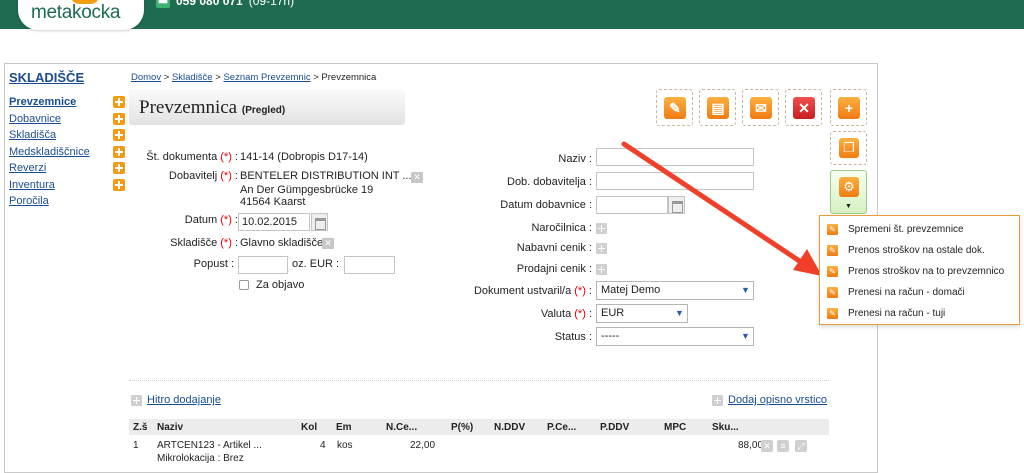 This screenshot has height=473, width=1024. I want to click on row-zs: 1, so click(136, 445).